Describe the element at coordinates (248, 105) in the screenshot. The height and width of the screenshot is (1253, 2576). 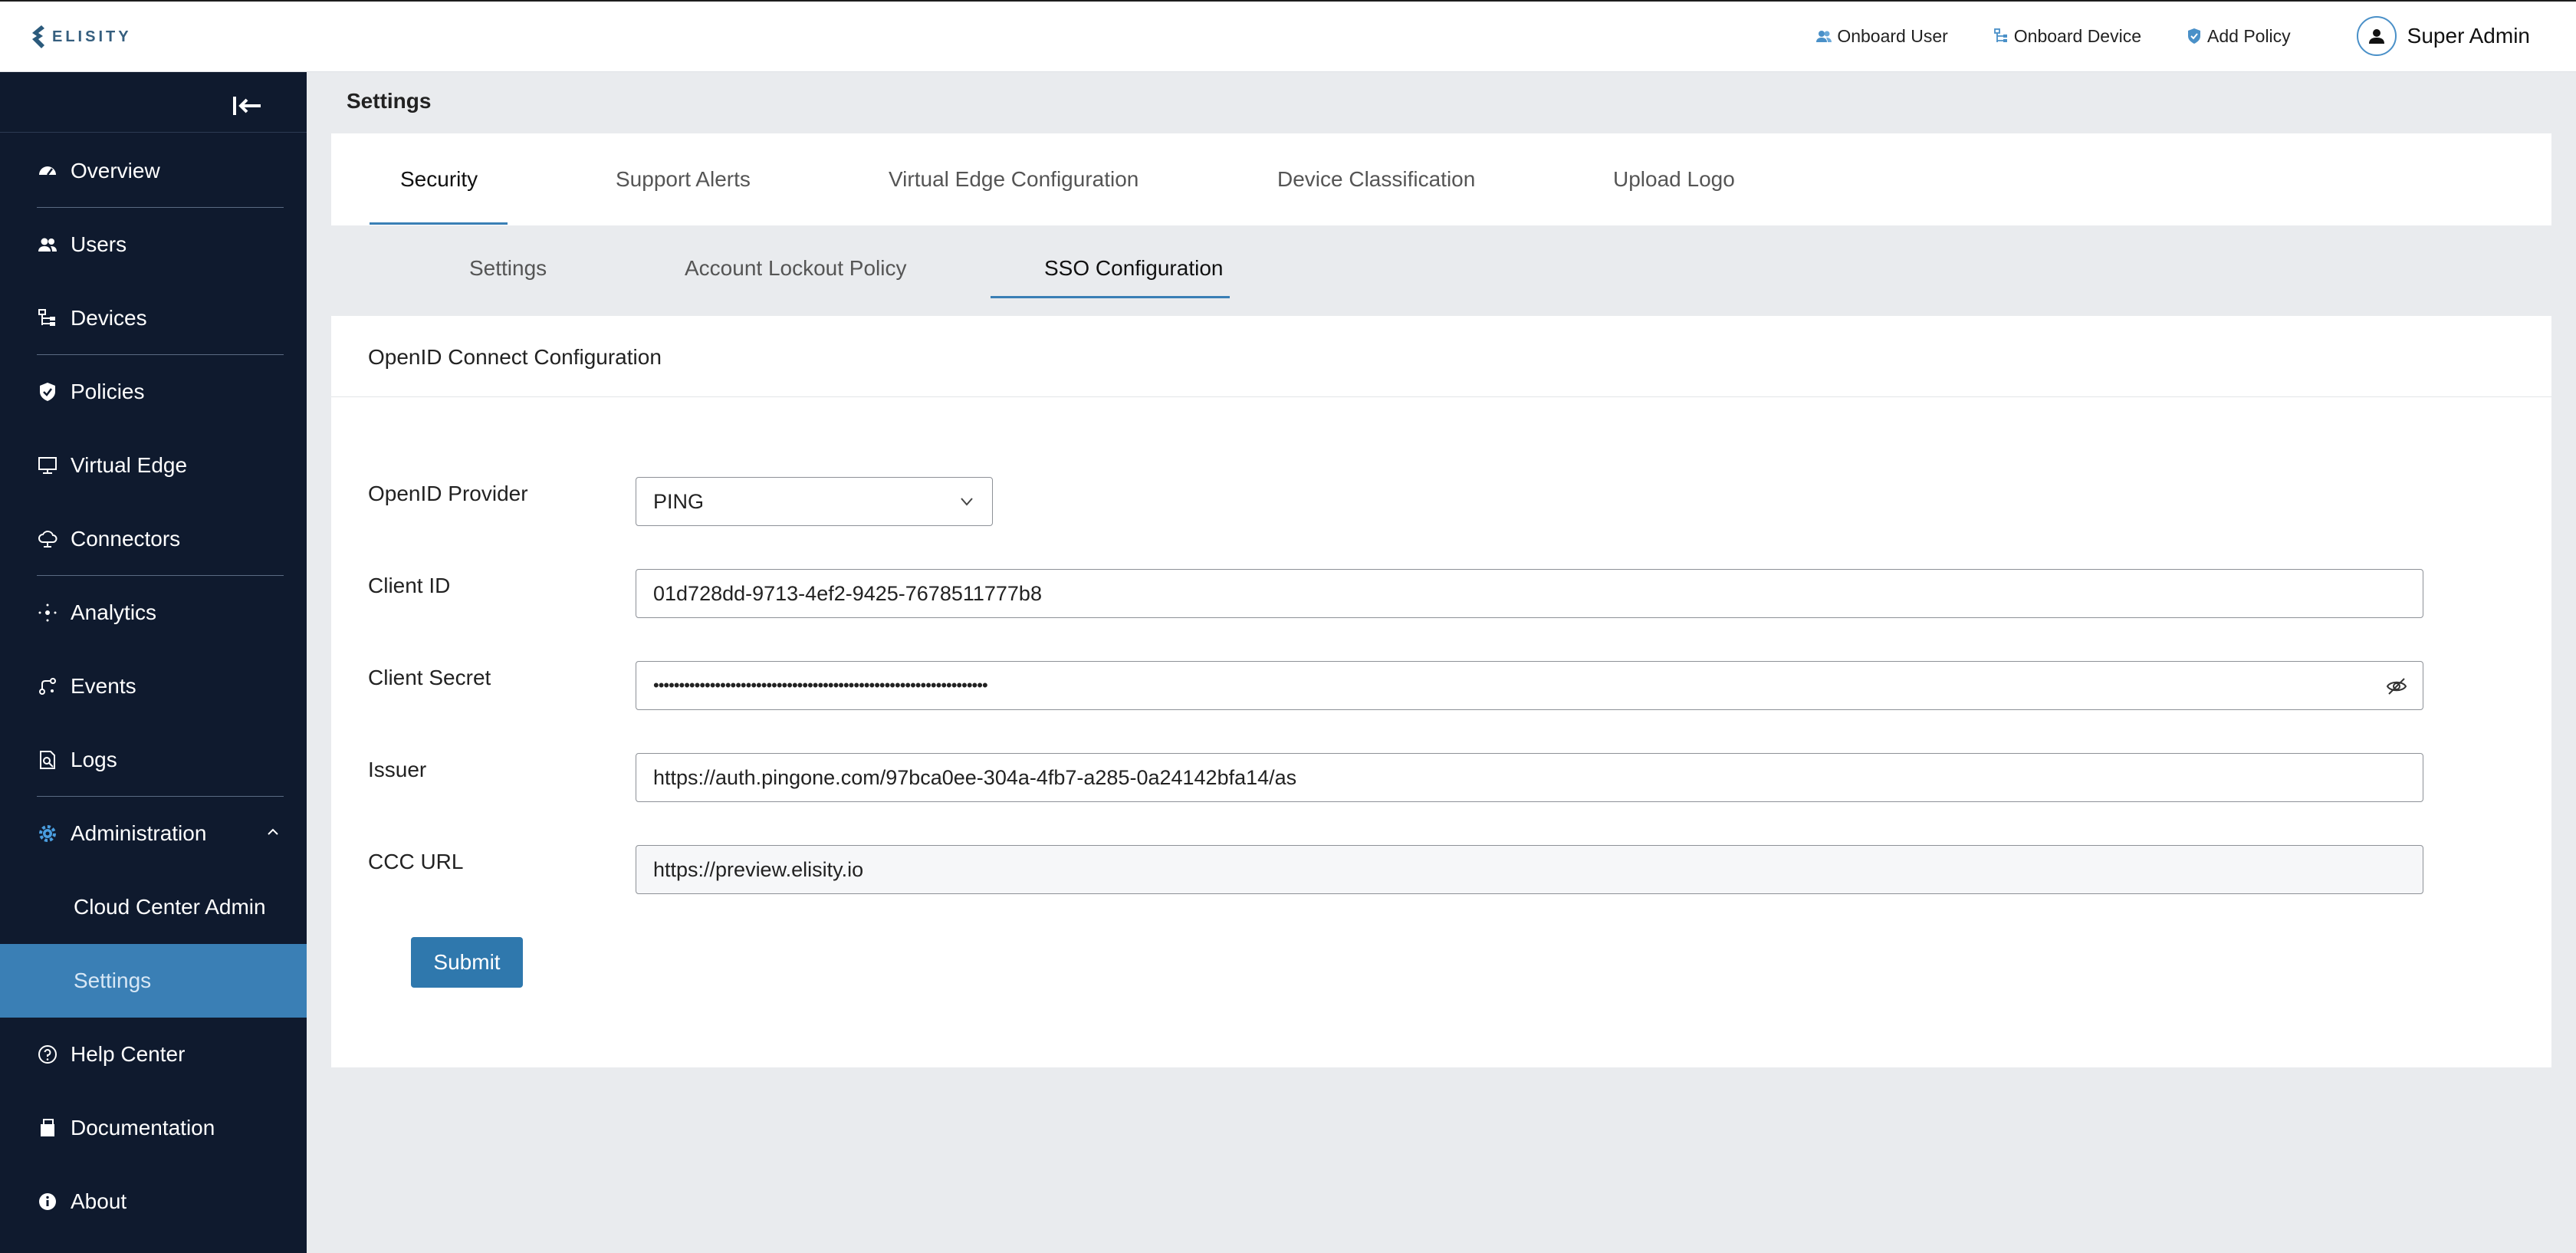
I see `collapse-sidebar-icon` at that location.